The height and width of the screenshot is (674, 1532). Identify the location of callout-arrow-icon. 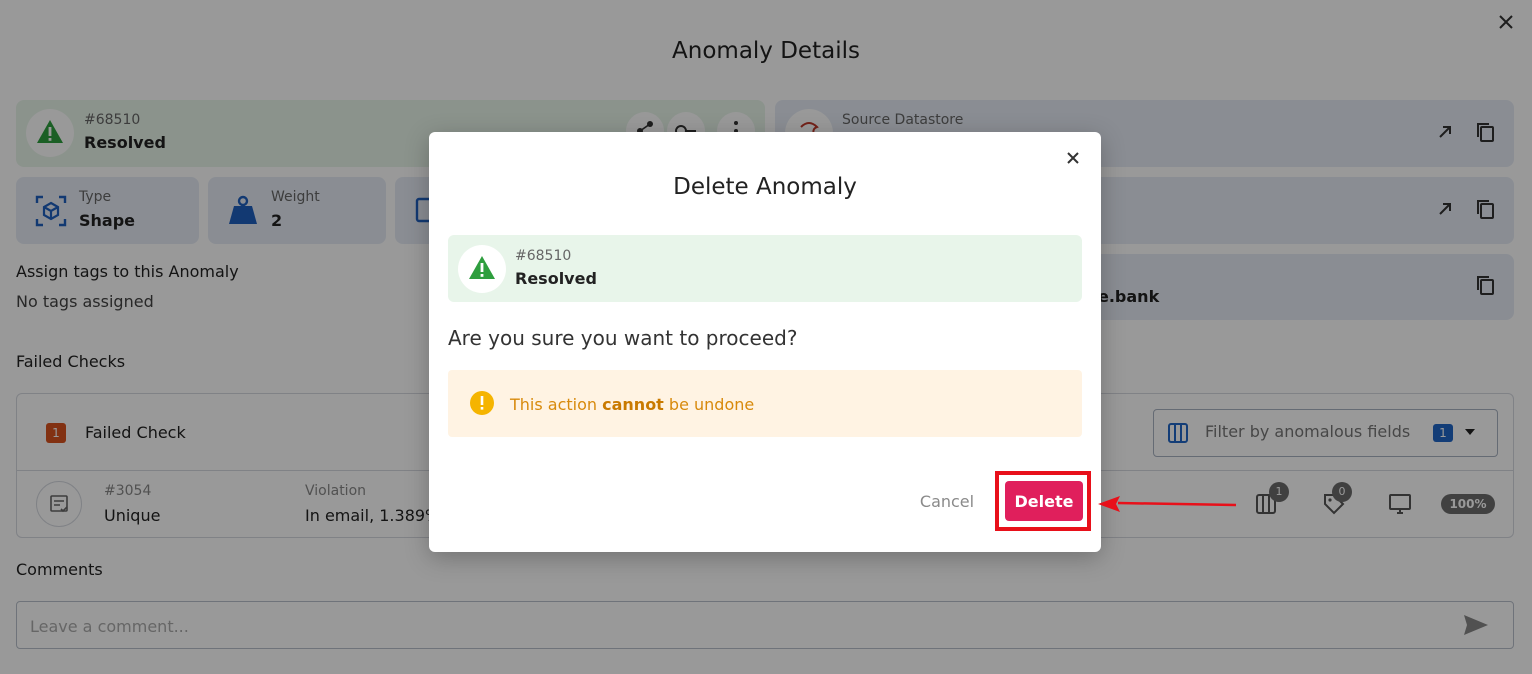
(1167, 504).